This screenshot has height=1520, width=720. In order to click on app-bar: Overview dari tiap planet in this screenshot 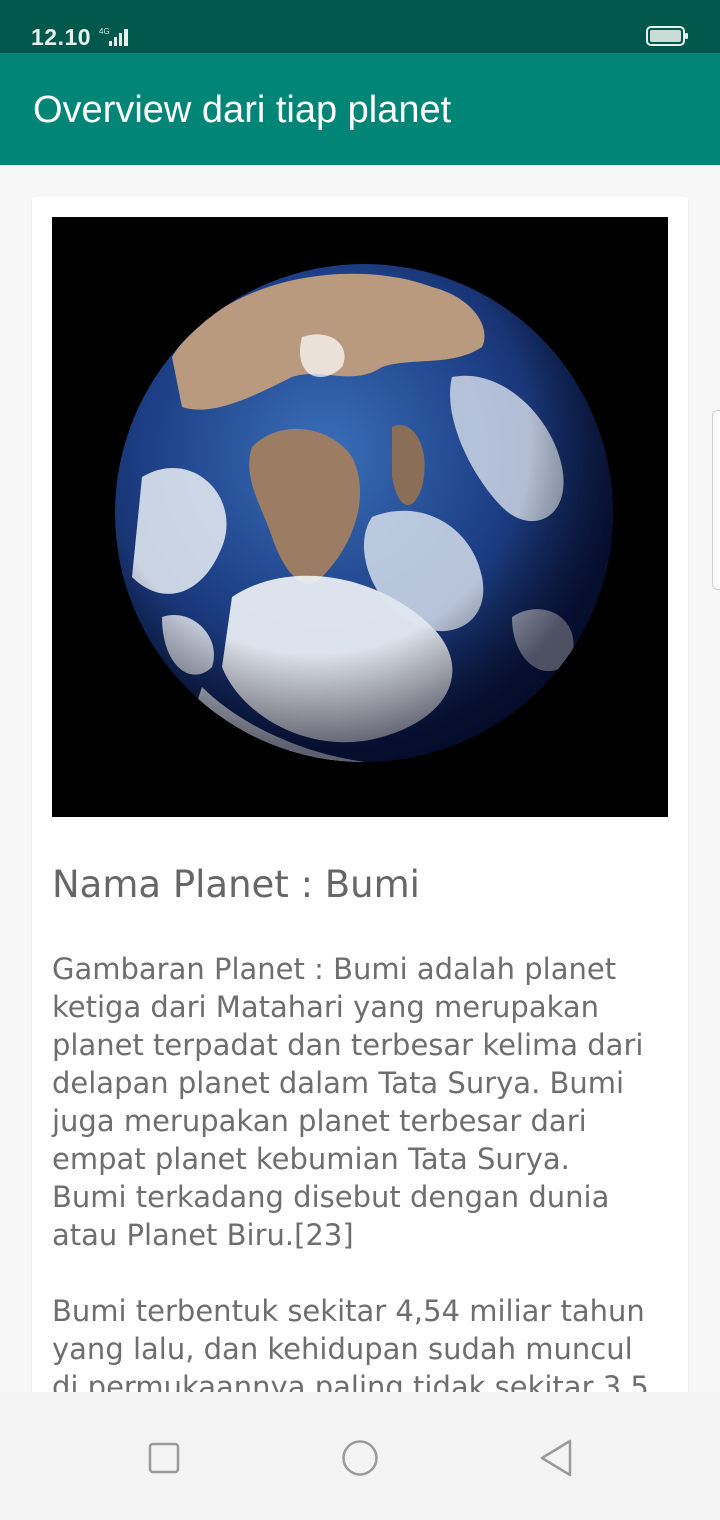, I will do `click(360, 109)`.